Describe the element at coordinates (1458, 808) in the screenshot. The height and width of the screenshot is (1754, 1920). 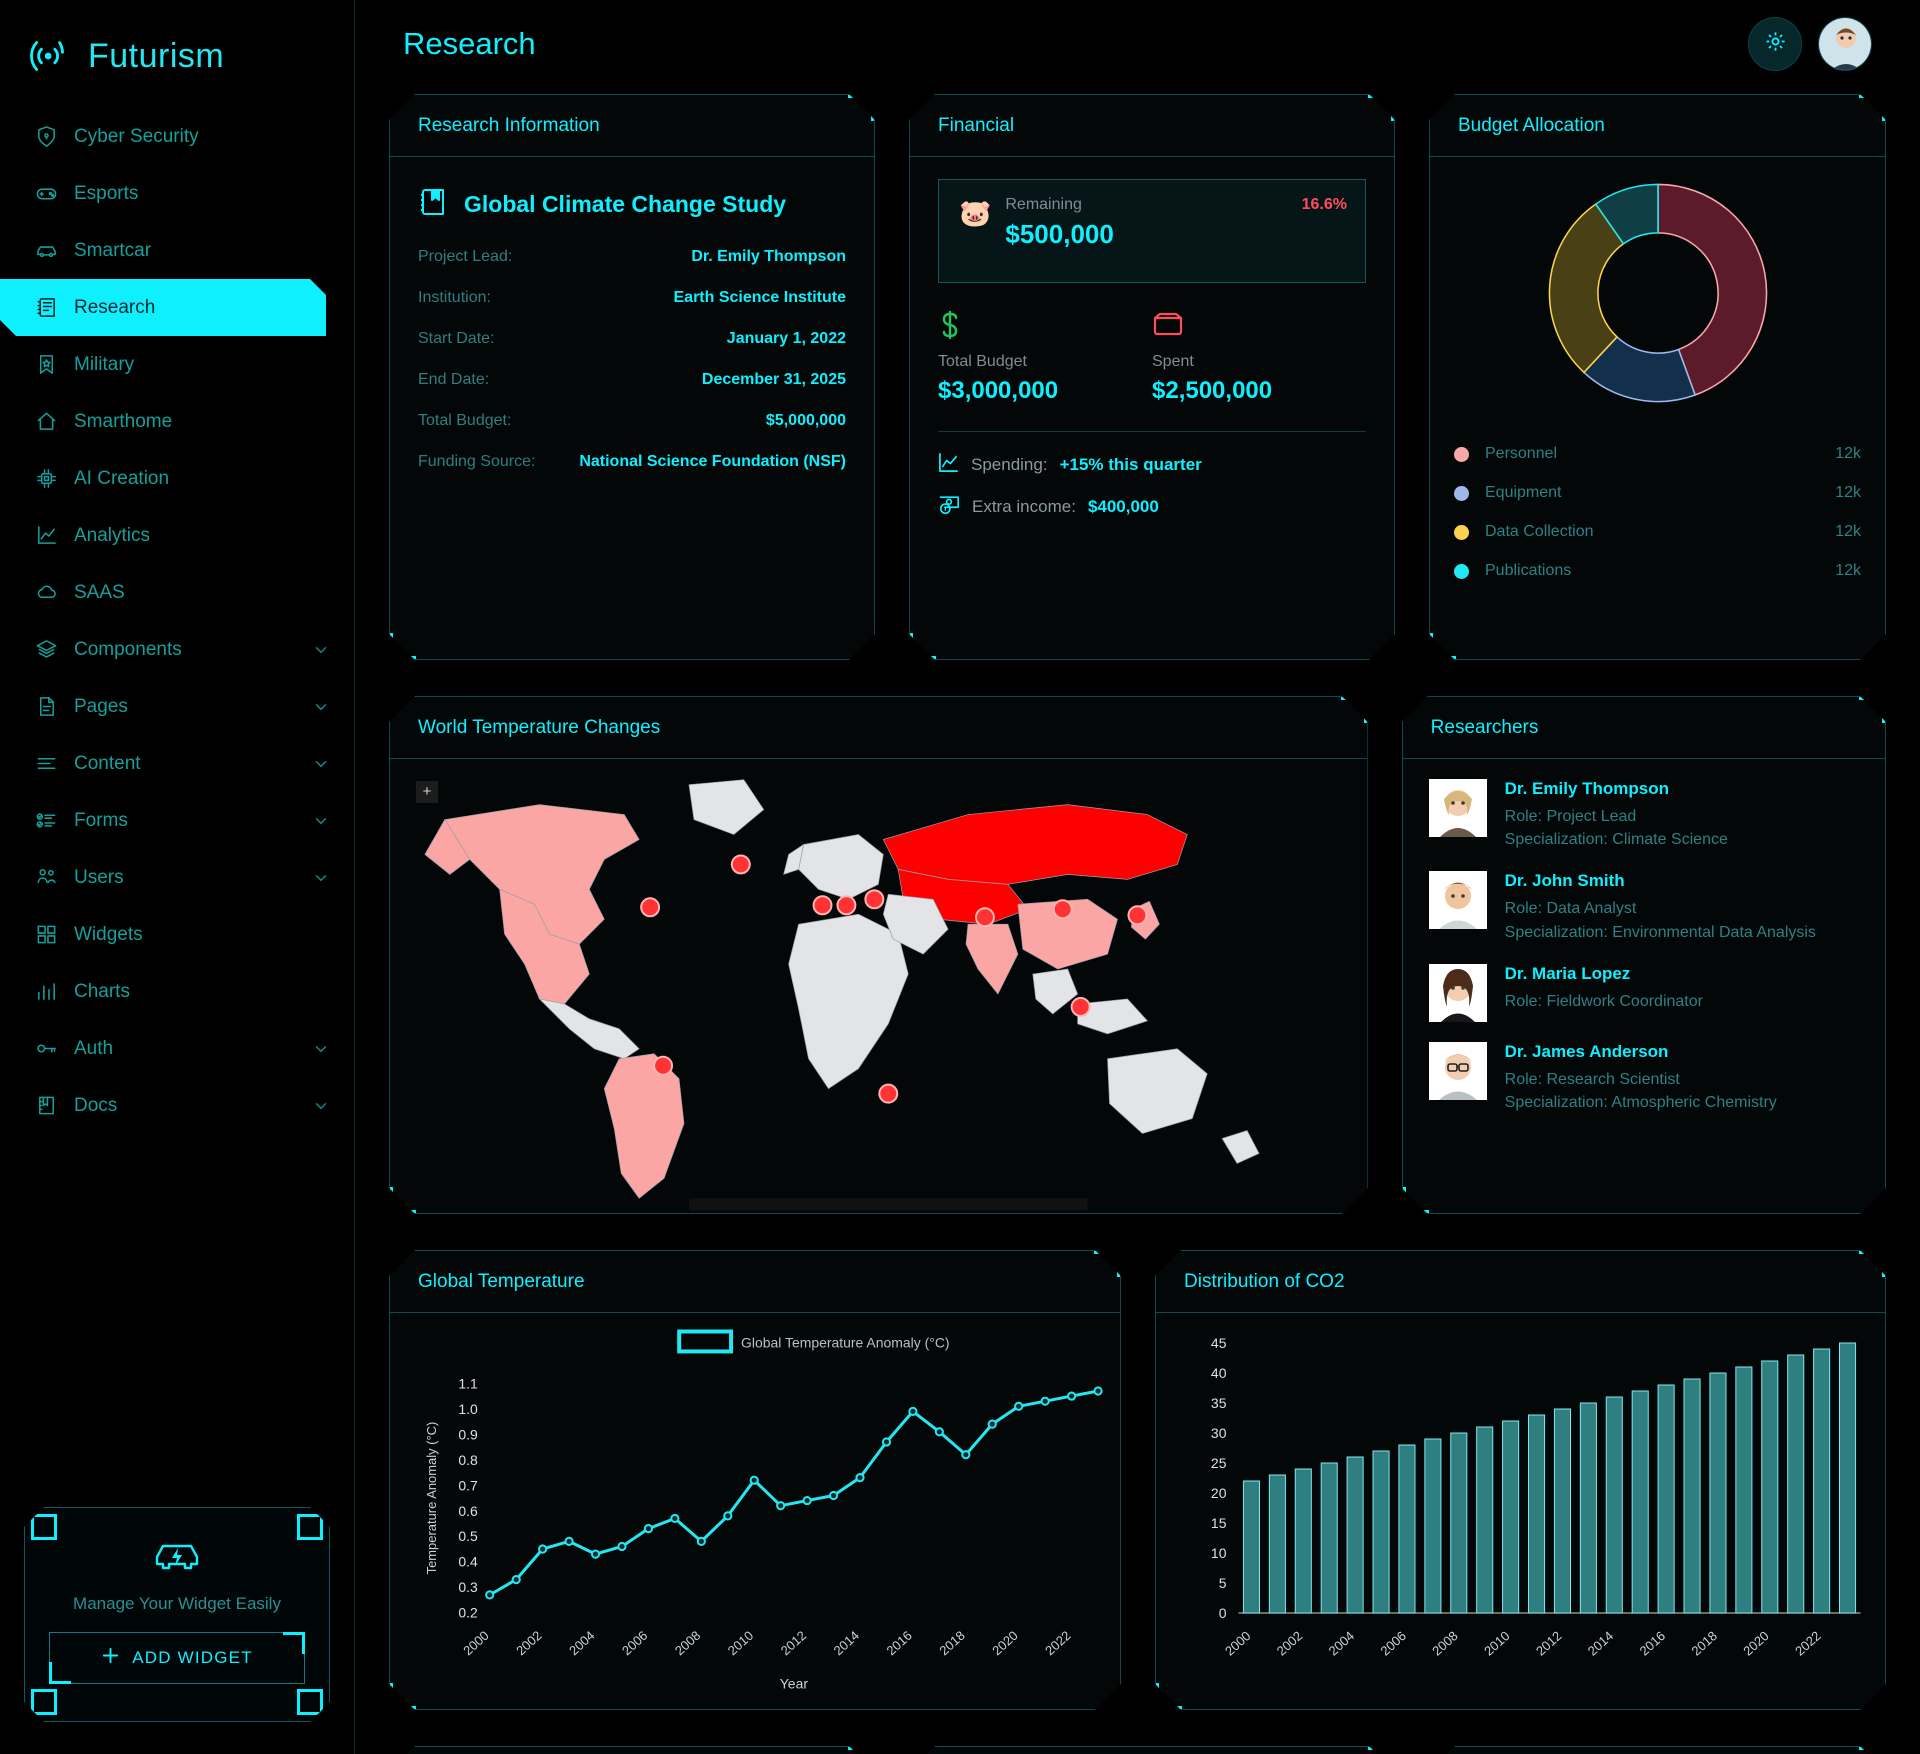
I see `researcher-avatar` at that location.